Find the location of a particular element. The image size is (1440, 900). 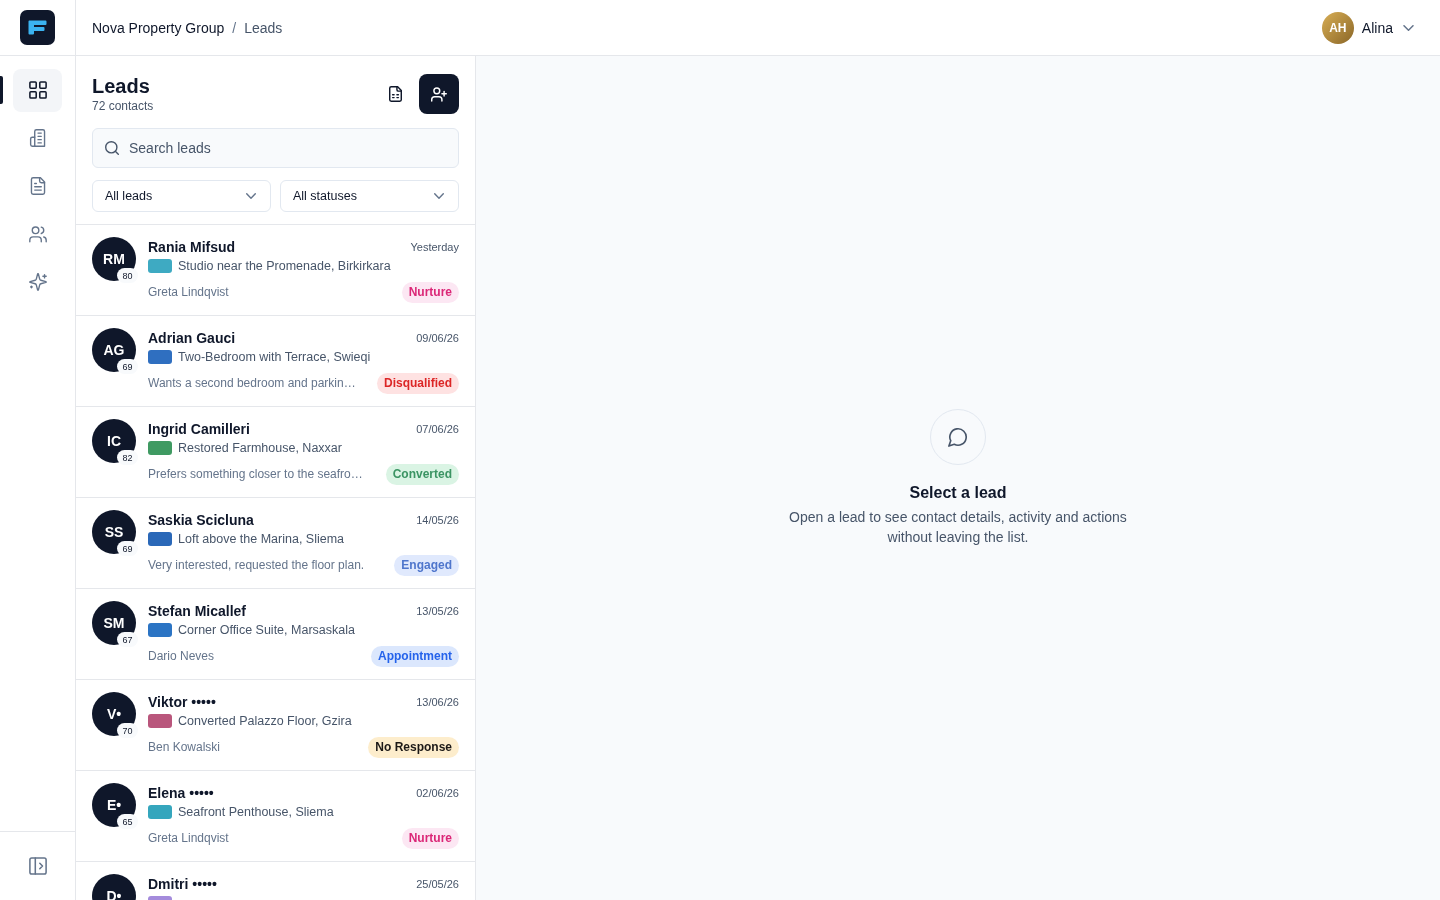

lead-name: Adrian Gauci is located at coordinates (192, 338).